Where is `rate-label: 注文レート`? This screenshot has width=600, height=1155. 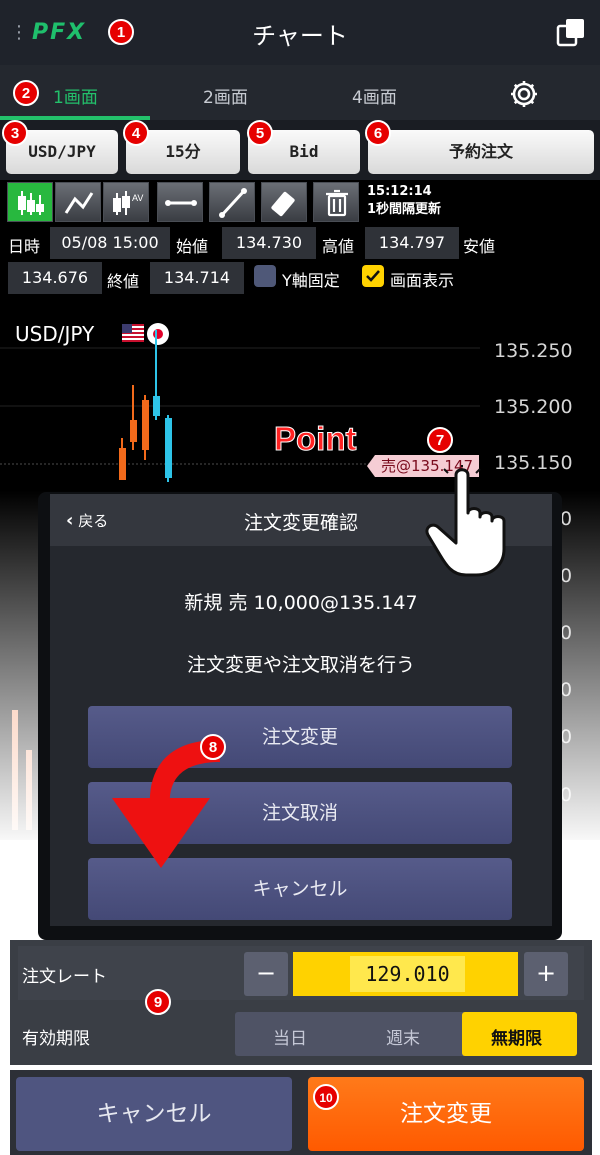 rate-label: 注文レート is located at coordinates (64, 977).